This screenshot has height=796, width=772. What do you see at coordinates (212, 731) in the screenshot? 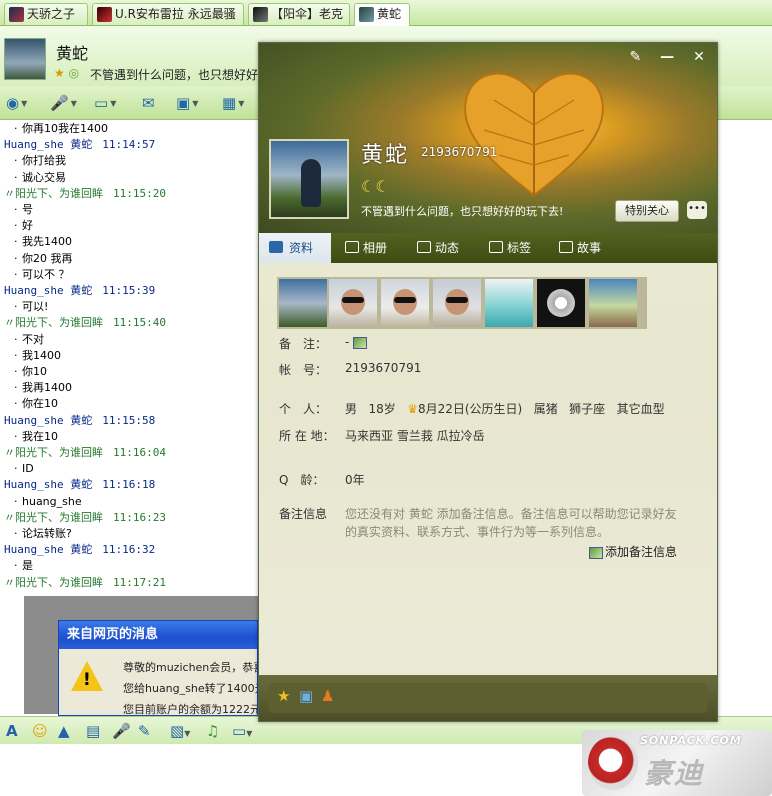
I see `music-button: ♫` at bounding box center [212, 731].